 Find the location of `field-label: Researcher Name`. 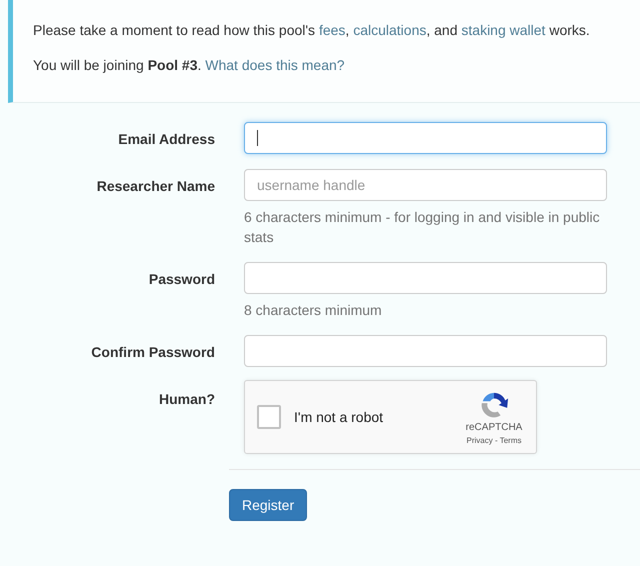

field-label: Researcher Name is located at coordinates (155, 186).